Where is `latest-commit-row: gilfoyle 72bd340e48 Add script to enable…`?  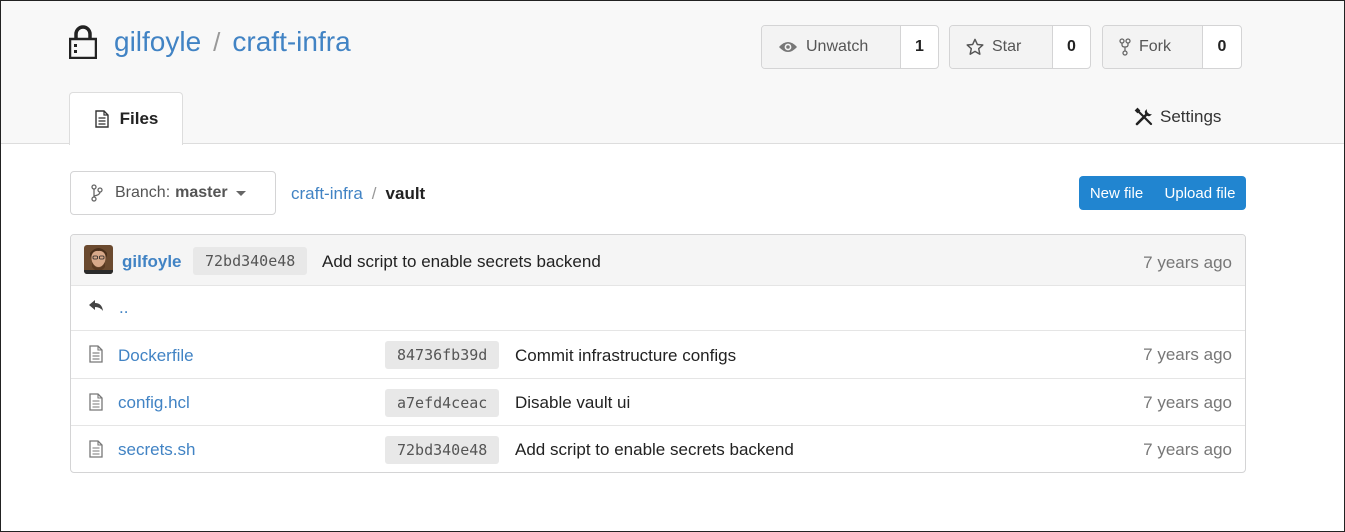 latest-commit-row: gilfoyle 72bd340e48 Add script to enable… is located at coordinates (658, 260).